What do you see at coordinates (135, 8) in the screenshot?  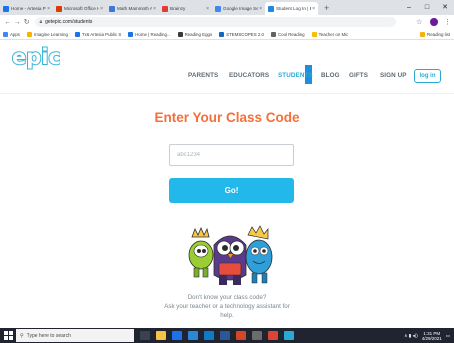 I see `tab-label: Math Mammoth Arit` at bounding box center [135, 8].